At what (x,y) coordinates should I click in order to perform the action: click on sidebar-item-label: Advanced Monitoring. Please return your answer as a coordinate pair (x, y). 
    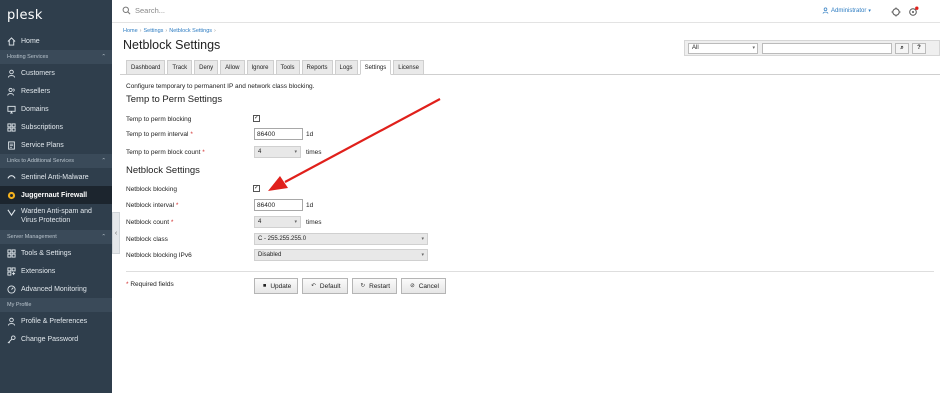
    Looking at the image, I should click on (54, 289).